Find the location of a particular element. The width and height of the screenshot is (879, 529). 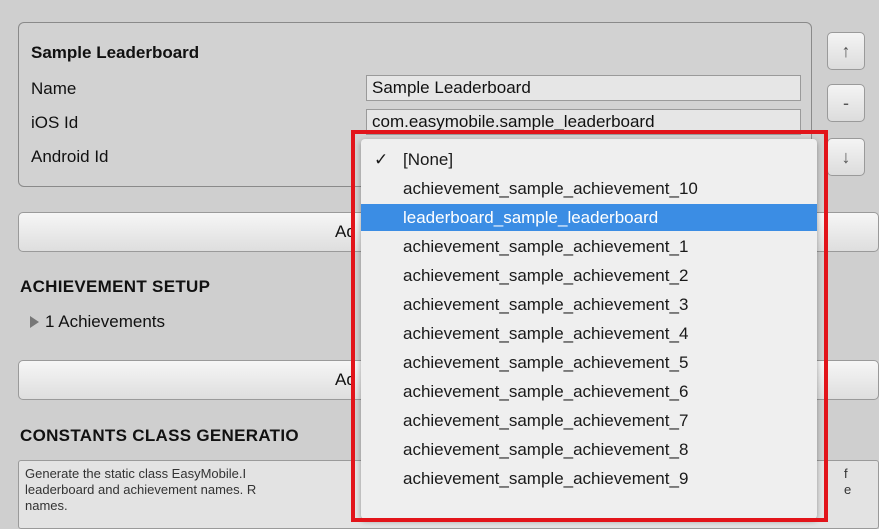

achievement-setup-title: ACHIEVEMENT SETUP is located at coordinates (115, 286).